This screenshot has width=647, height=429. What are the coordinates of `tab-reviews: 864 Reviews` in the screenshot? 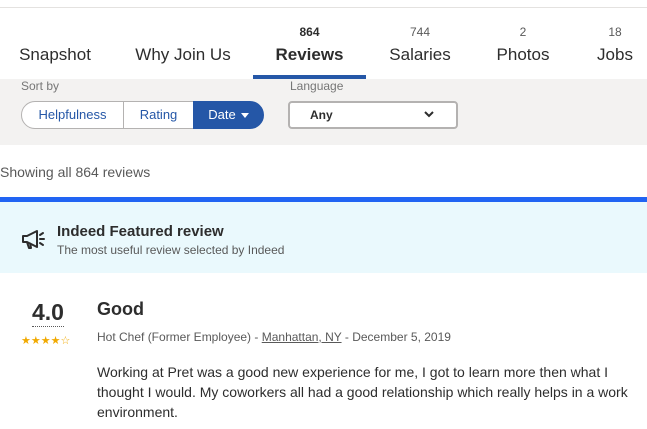 It's located at (309, 51).